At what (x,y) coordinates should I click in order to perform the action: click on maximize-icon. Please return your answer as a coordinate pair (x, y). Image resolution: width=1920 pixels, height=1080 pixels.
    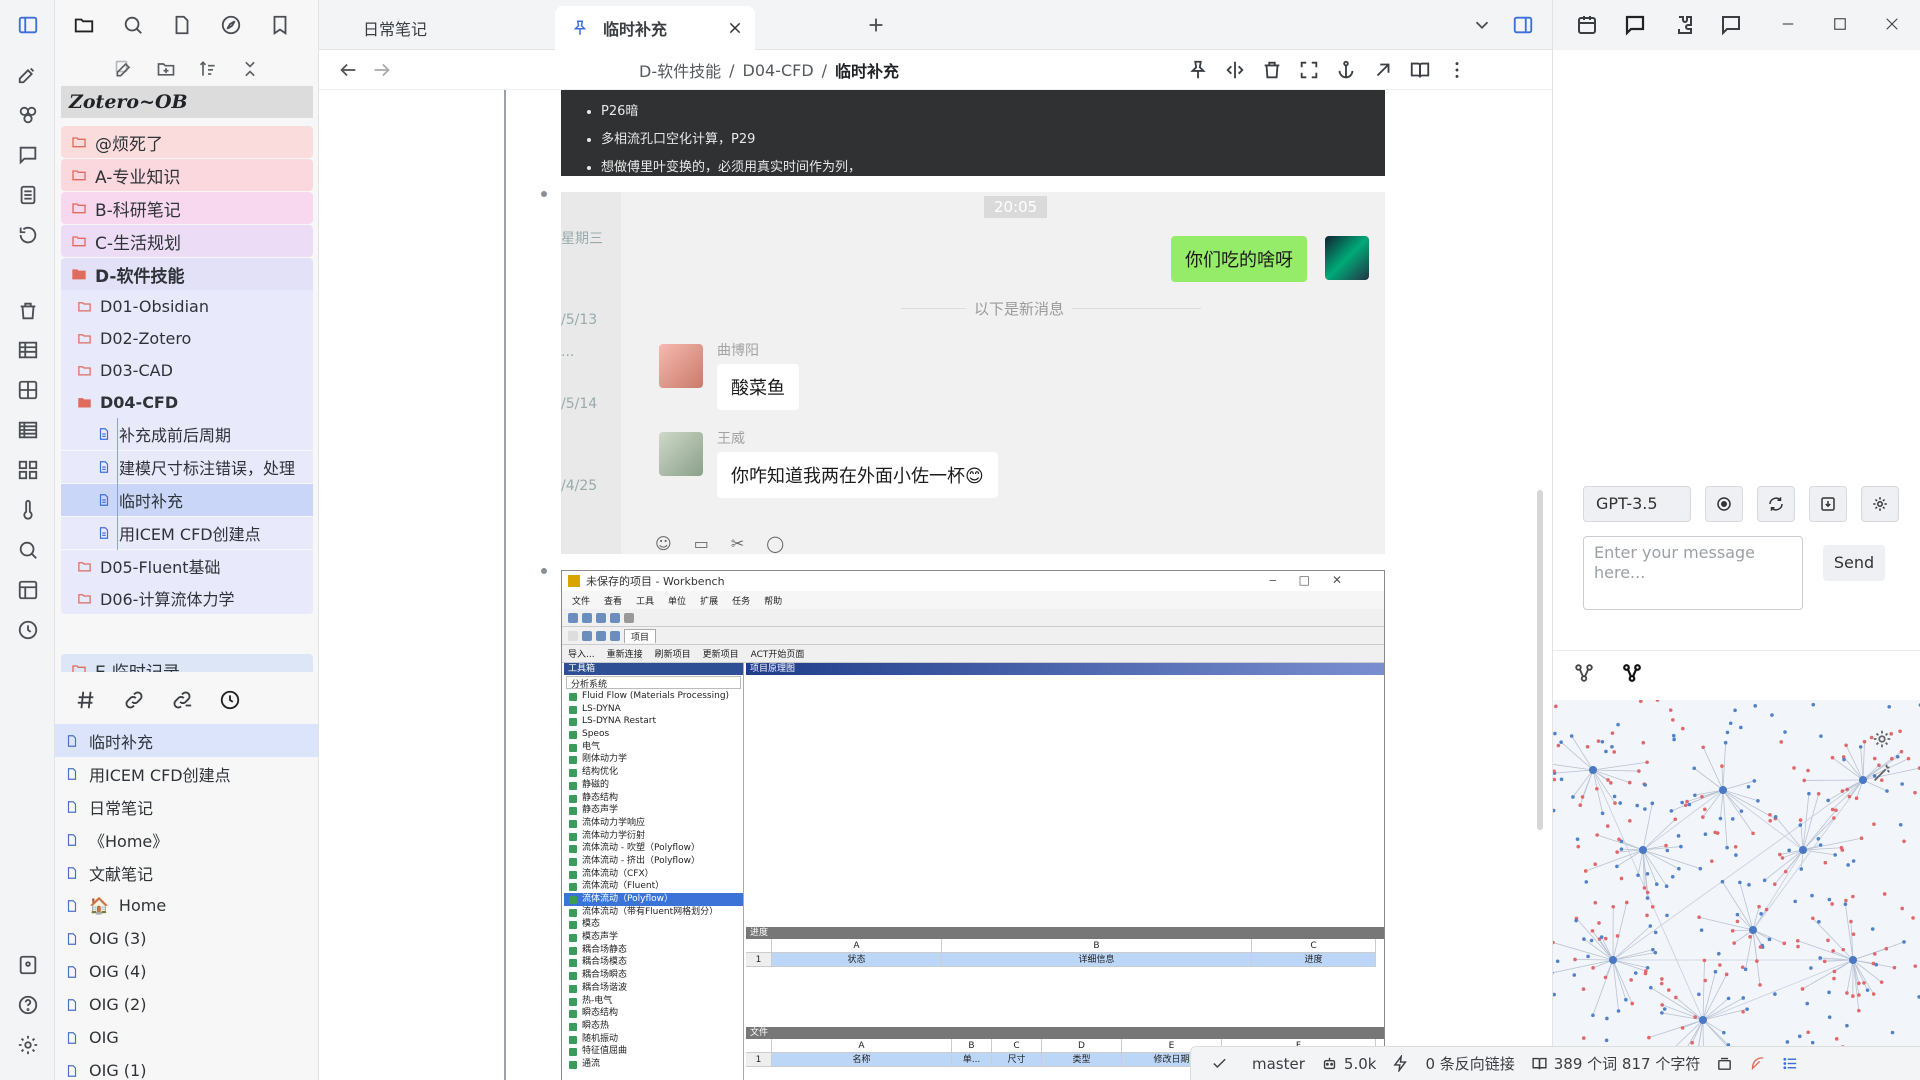
    Looking at the image, I should click on (1840, 24).